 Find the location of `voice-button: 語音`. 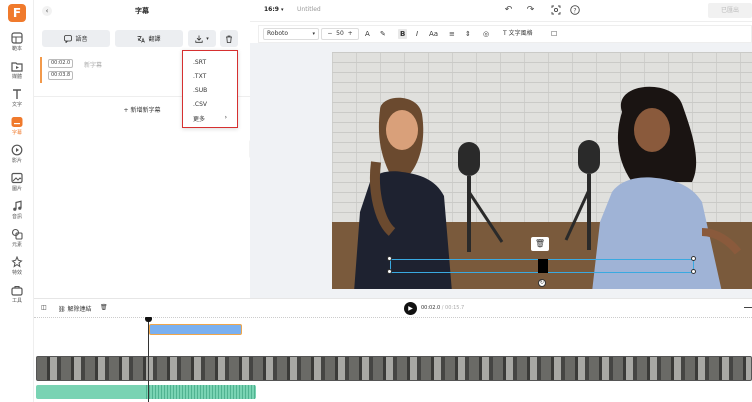

voice-button: 語音 is located at coordinates (76, 38).